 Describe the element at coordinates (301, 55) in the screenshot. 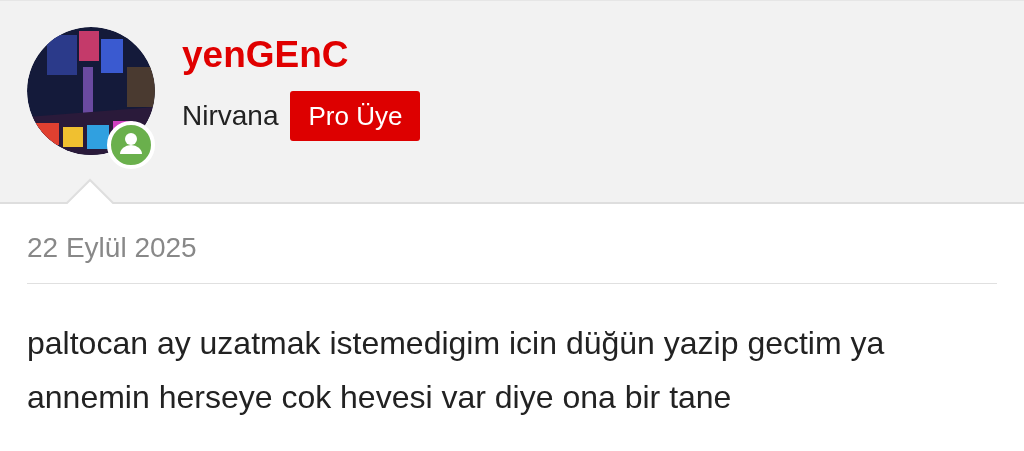

I see `username: yenGEnC` at that location.